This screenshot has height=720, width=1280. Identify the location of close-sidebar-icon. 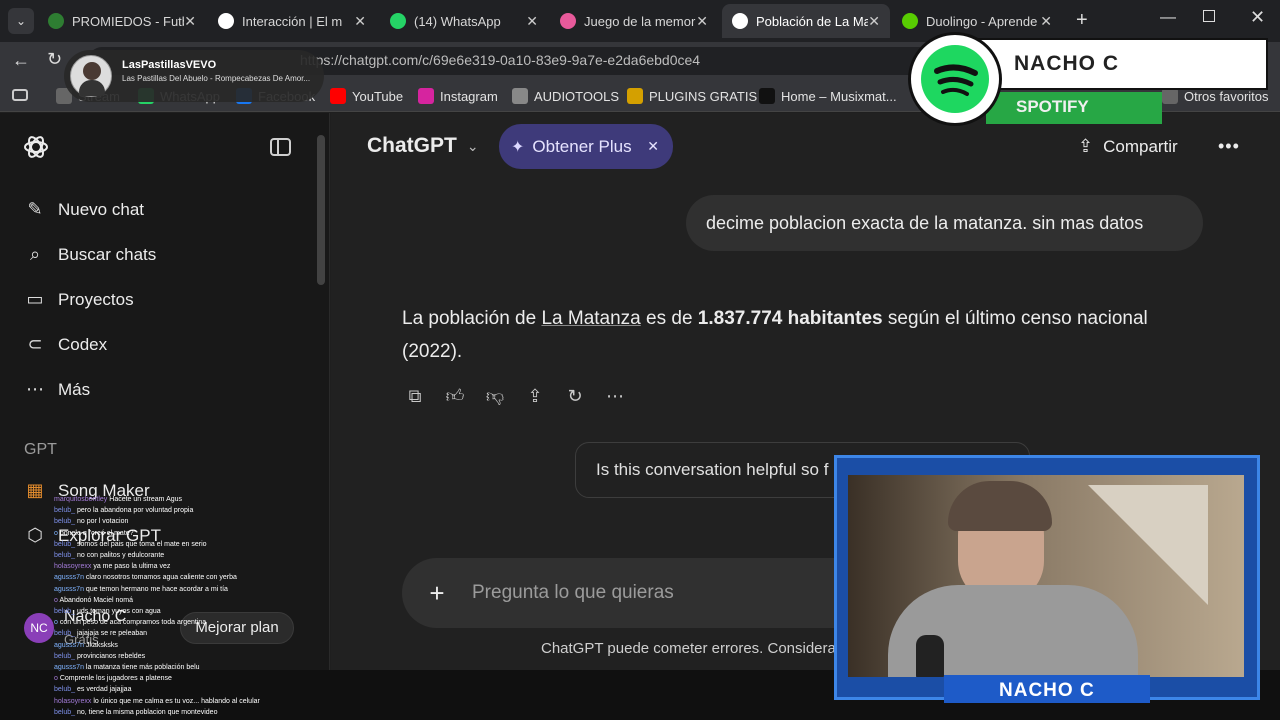
(280, 147).